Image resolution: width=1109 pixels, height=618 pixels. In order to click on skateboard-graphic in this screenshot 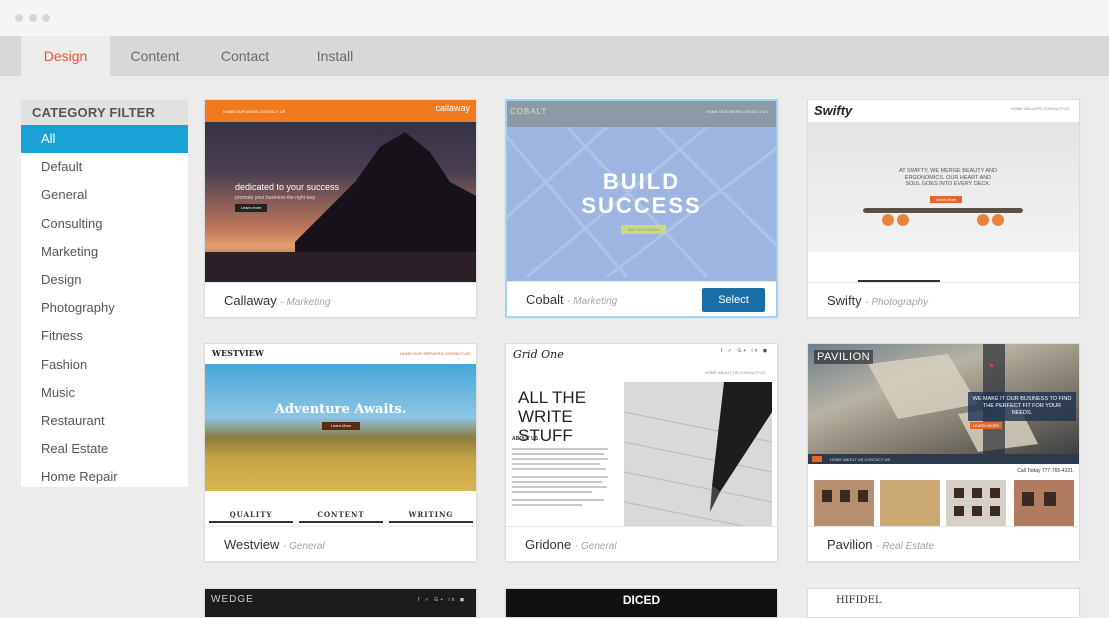, I will do `click(943, 217)`.